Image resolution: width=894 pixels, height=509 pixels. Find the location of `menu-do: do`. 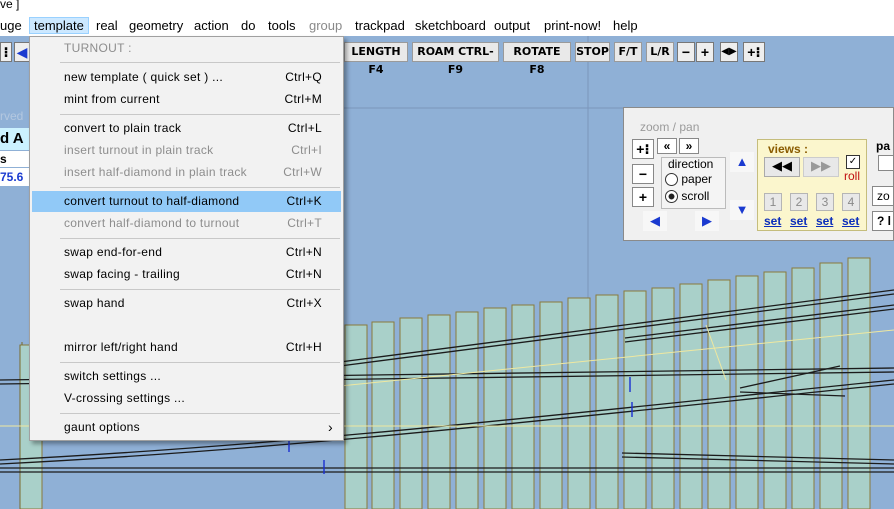

menu-do: do is located at coordinates (248, 25).